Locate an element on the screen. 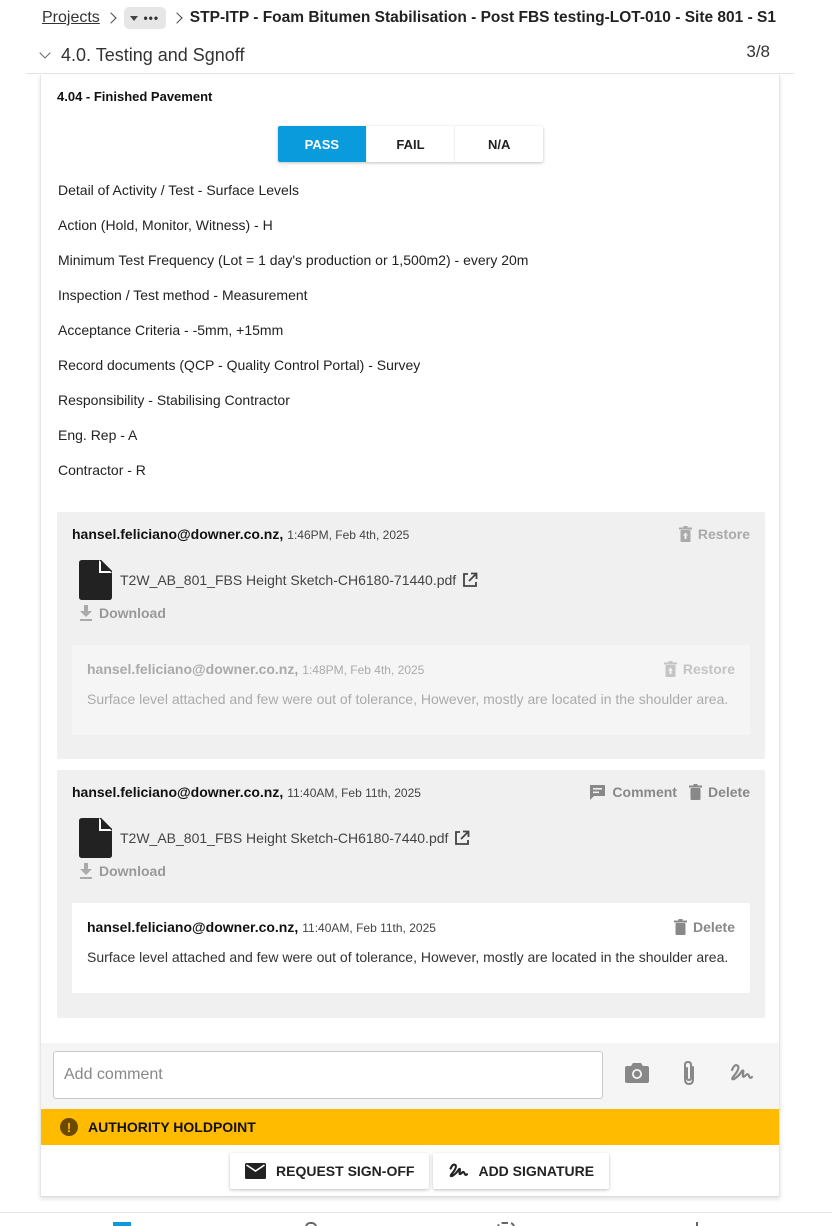 This screenshot has height=1226, width=832. status-pass-button: PASS is located at coordinates (322, 144).